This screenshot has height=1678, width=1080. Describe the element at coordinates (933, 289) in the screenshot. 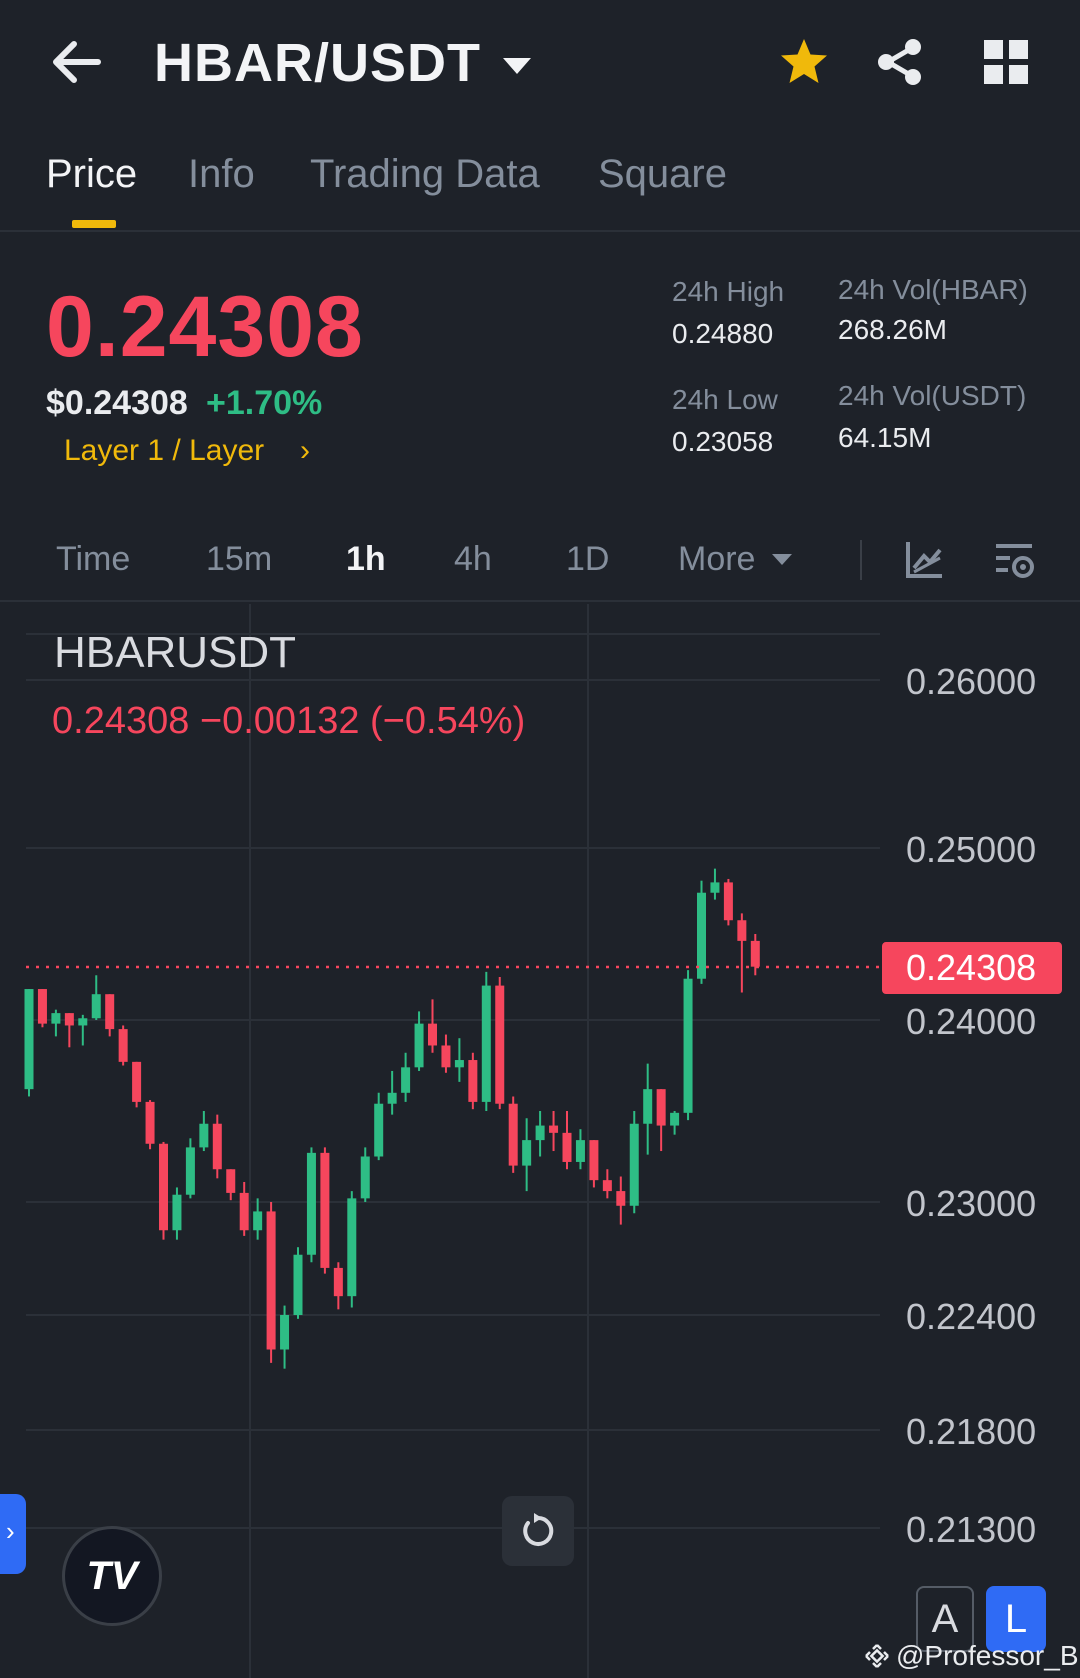

I see `vol-base-label: 24h Vol(HBAR)` at that location.